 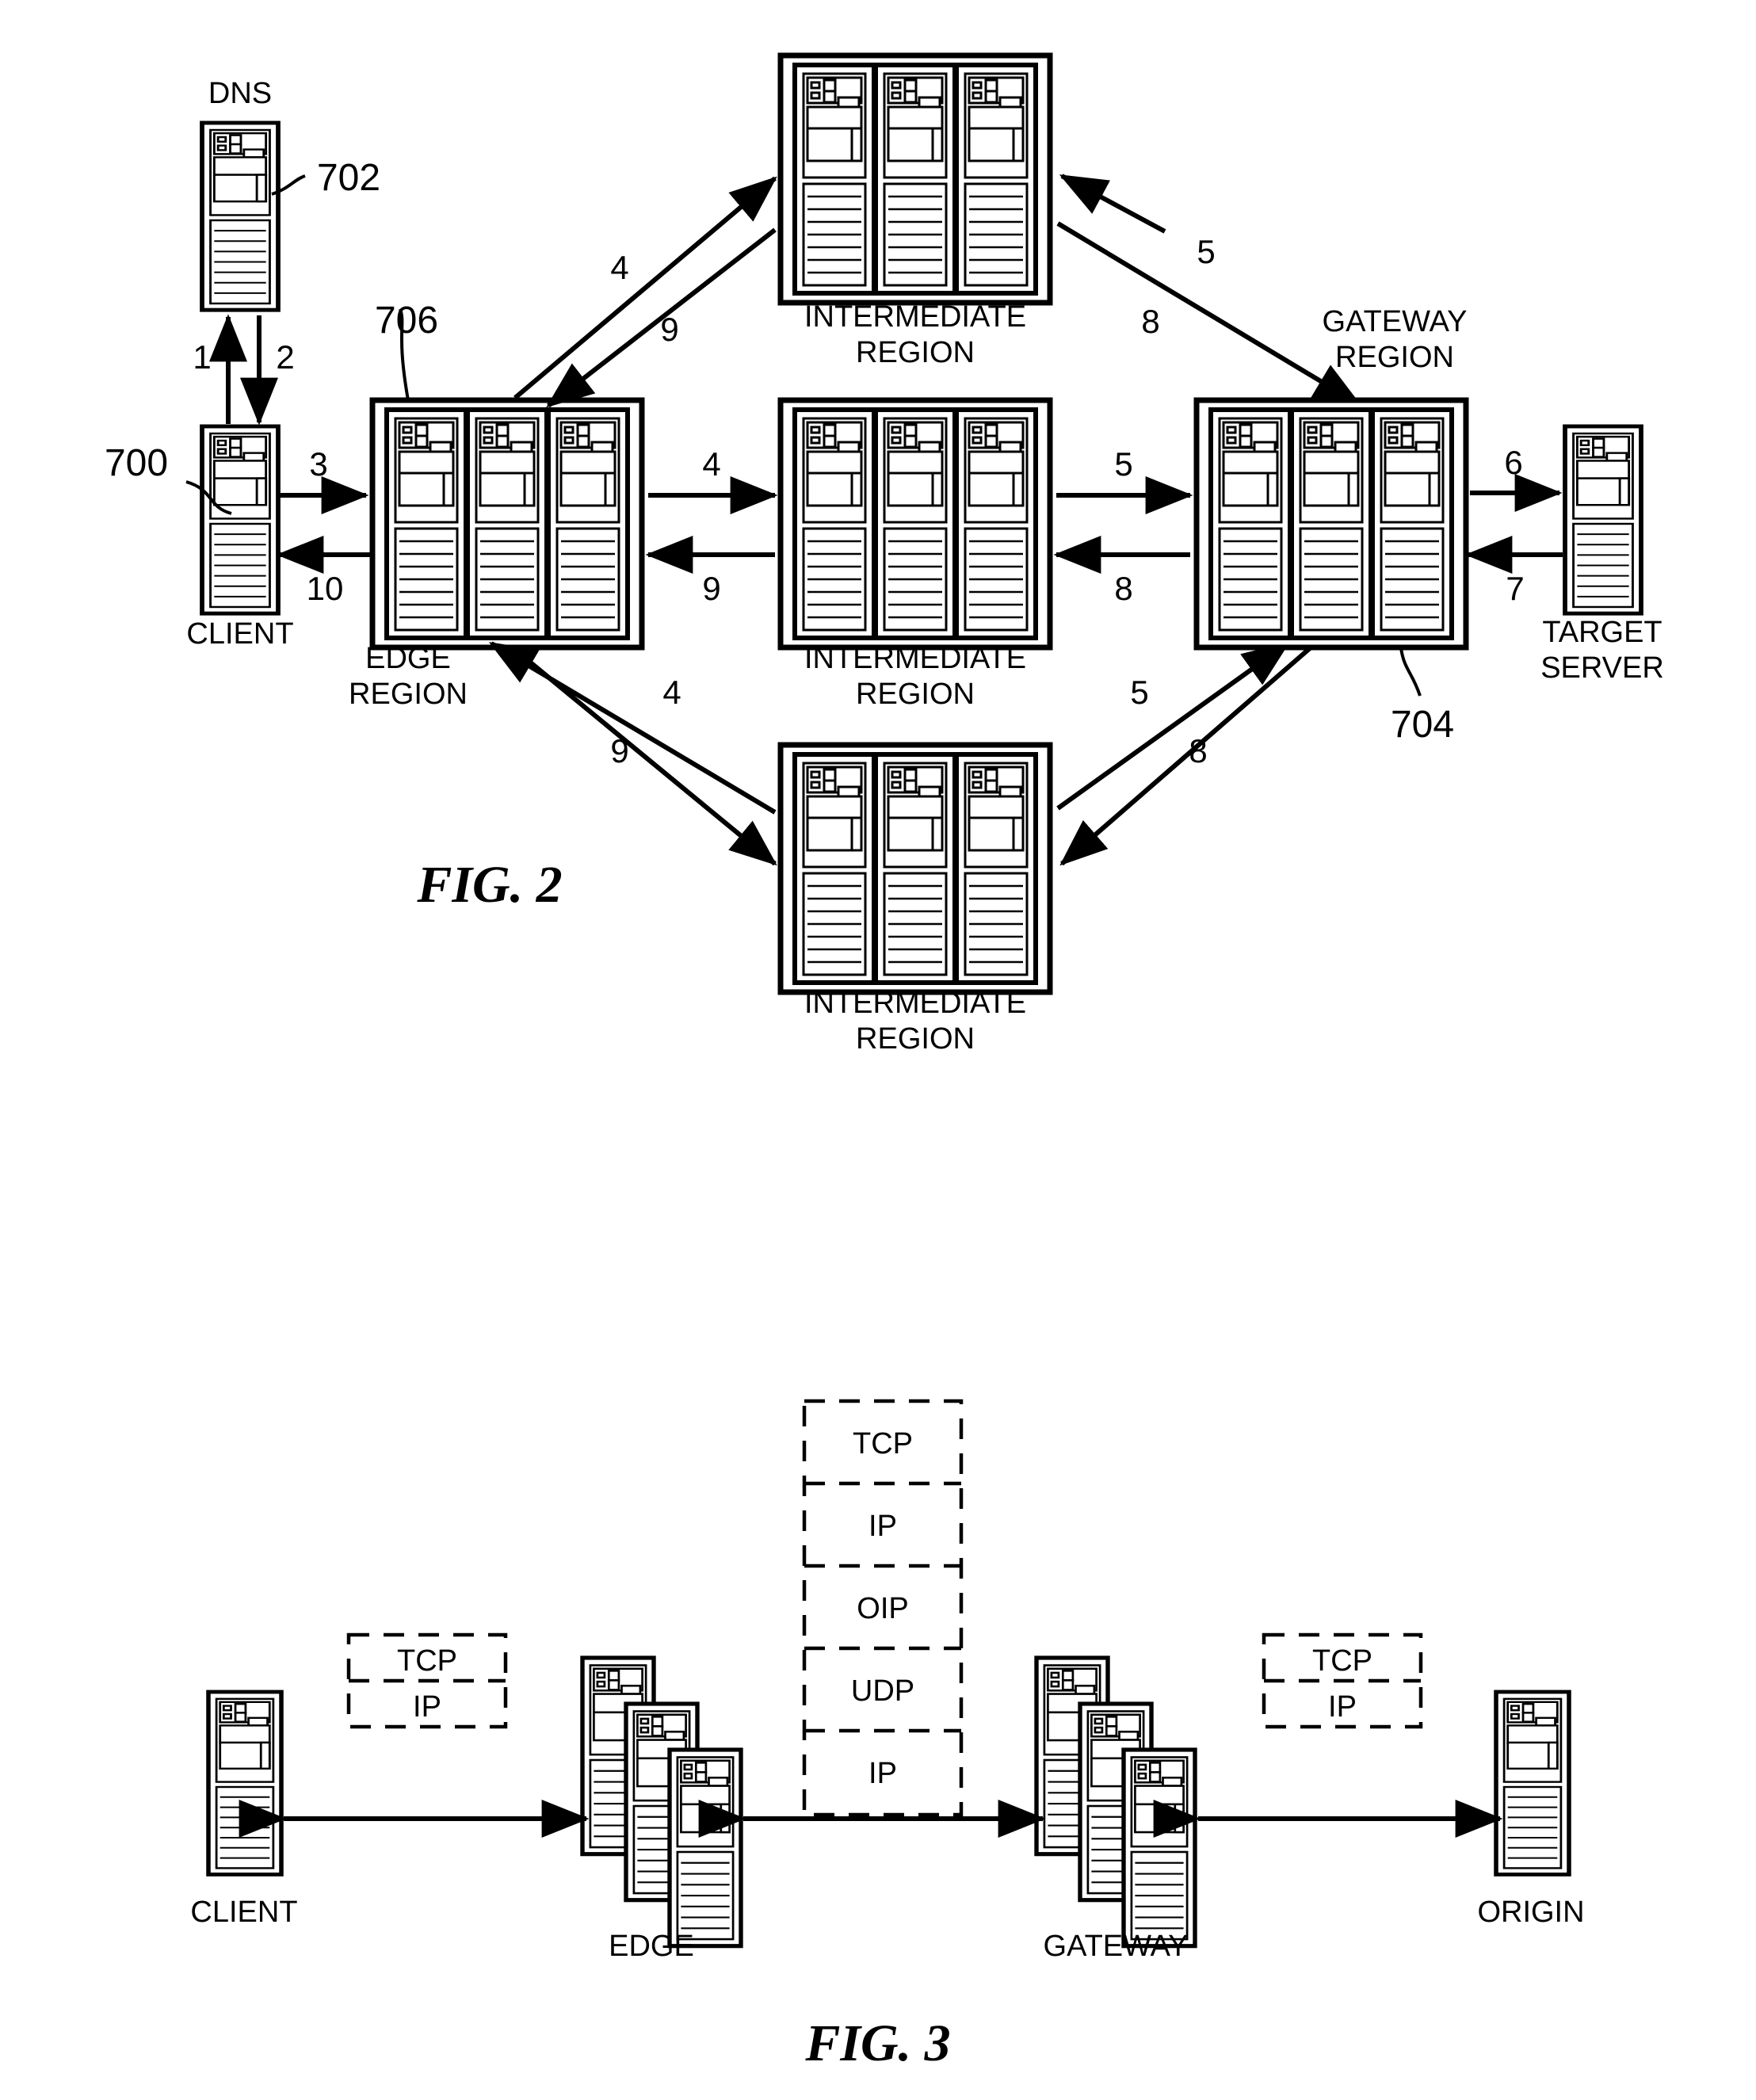 What do you see at coordinates (1411, 672) in the screenshot?
I see `ref-704-leader` at bounding box center [1411, 672].